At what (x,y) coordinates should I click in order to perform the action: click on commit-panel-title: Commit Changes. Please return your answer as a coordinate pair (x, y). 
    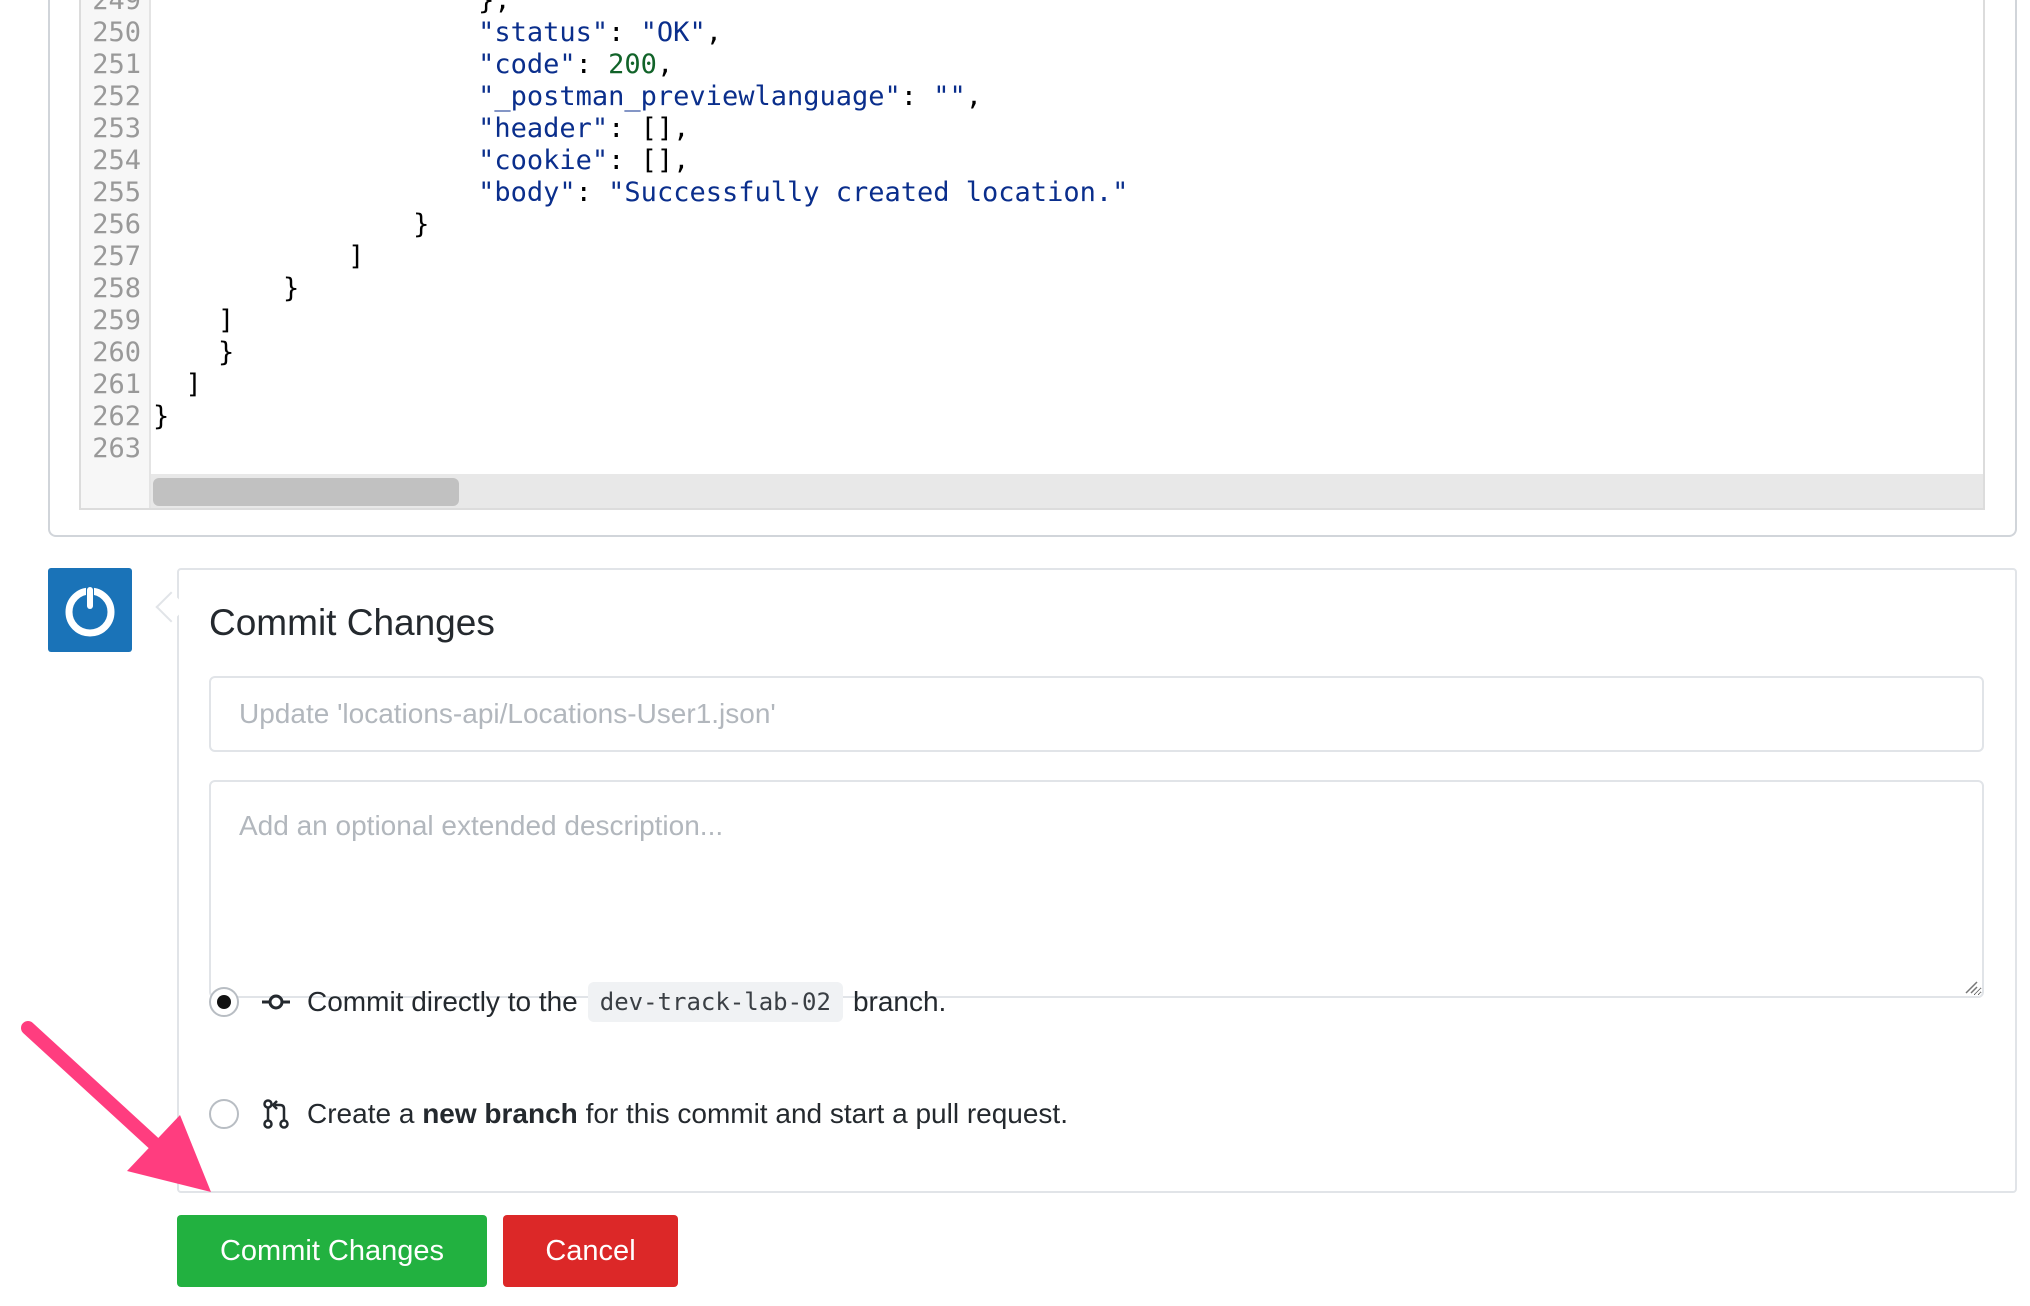
    Looking at the image, I should click on (352, 622).